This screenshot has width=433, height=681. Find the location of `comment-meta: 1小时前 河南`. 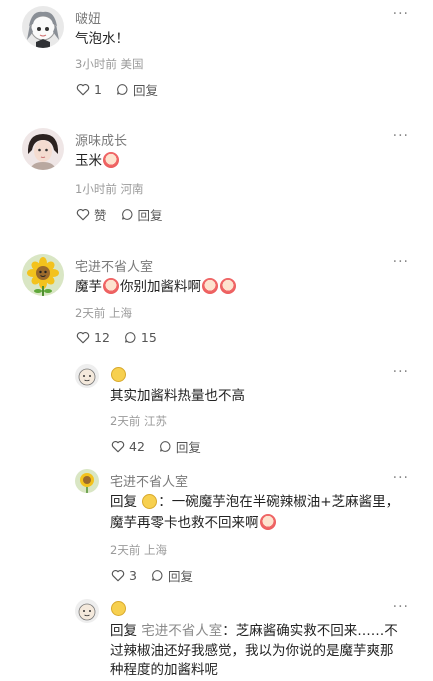

comment-meta: 1小时前 河南 is located at coordinates (109, 189).